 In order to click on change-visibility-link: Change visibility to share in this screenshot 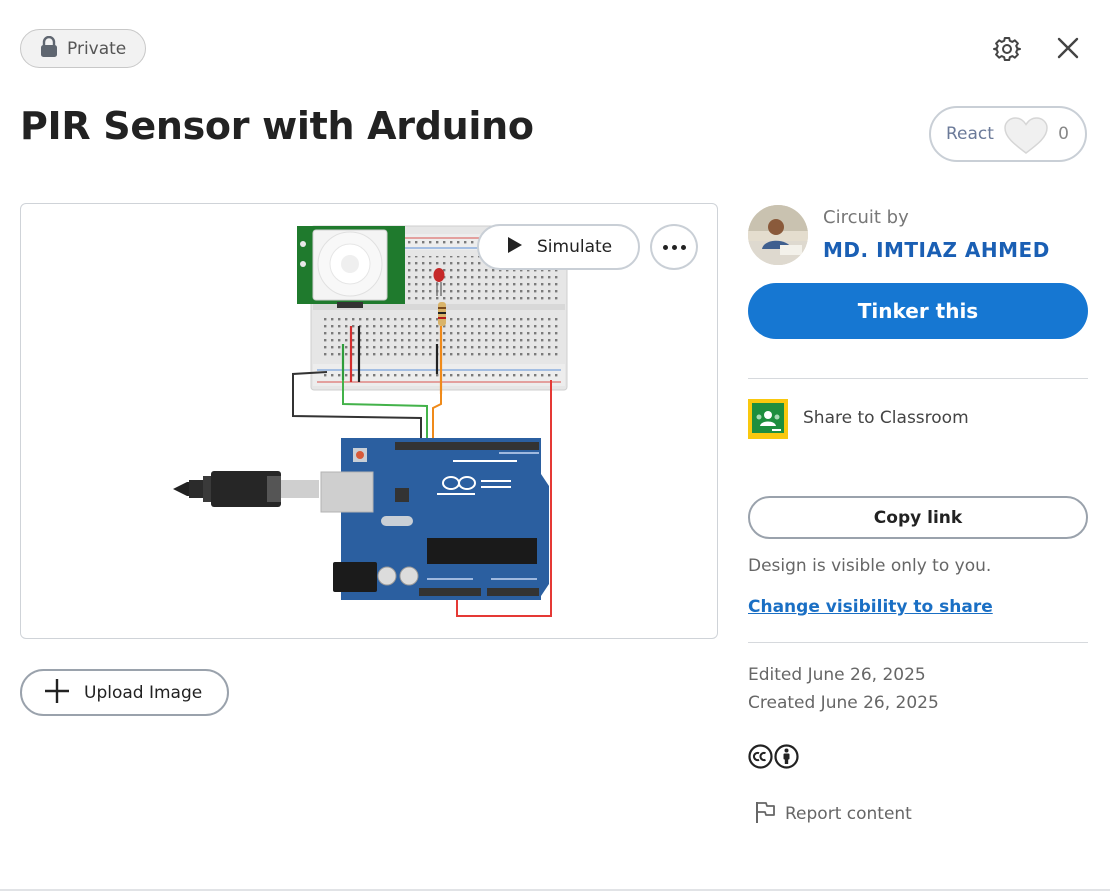, I will do `click(870, 607)`.